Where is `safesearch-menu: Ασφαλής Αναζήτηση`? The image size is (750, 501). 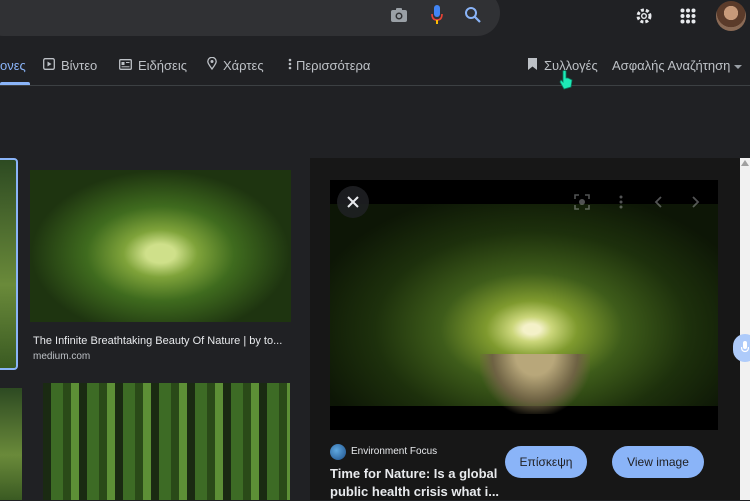
safesearch-menu: Ασφαλής Αναζήτηση is located at coordinates (677, 65).